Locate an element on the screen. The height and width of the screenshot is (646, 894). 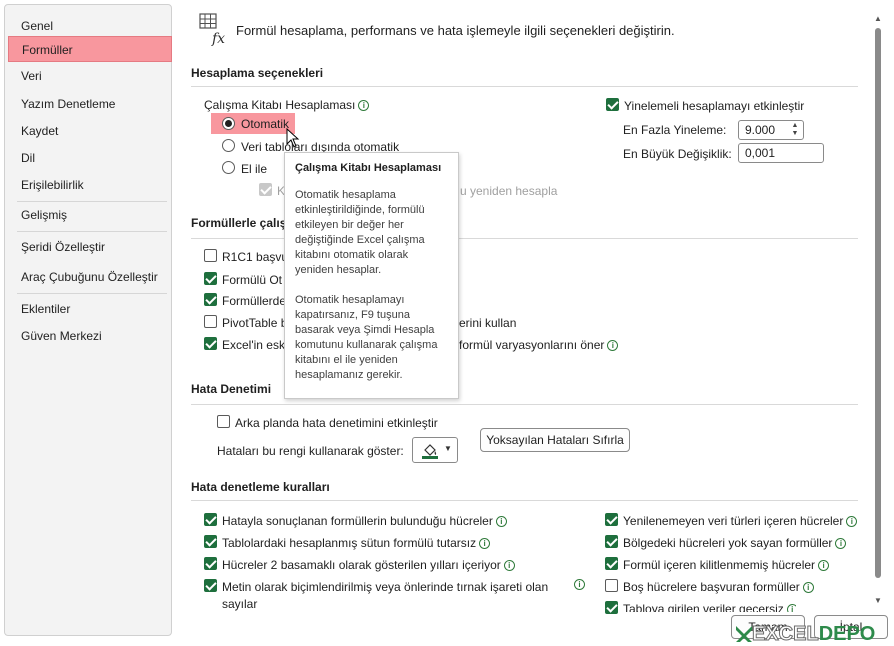
radio-automatic-label: Otomatik is located at coordinates (265, 124).